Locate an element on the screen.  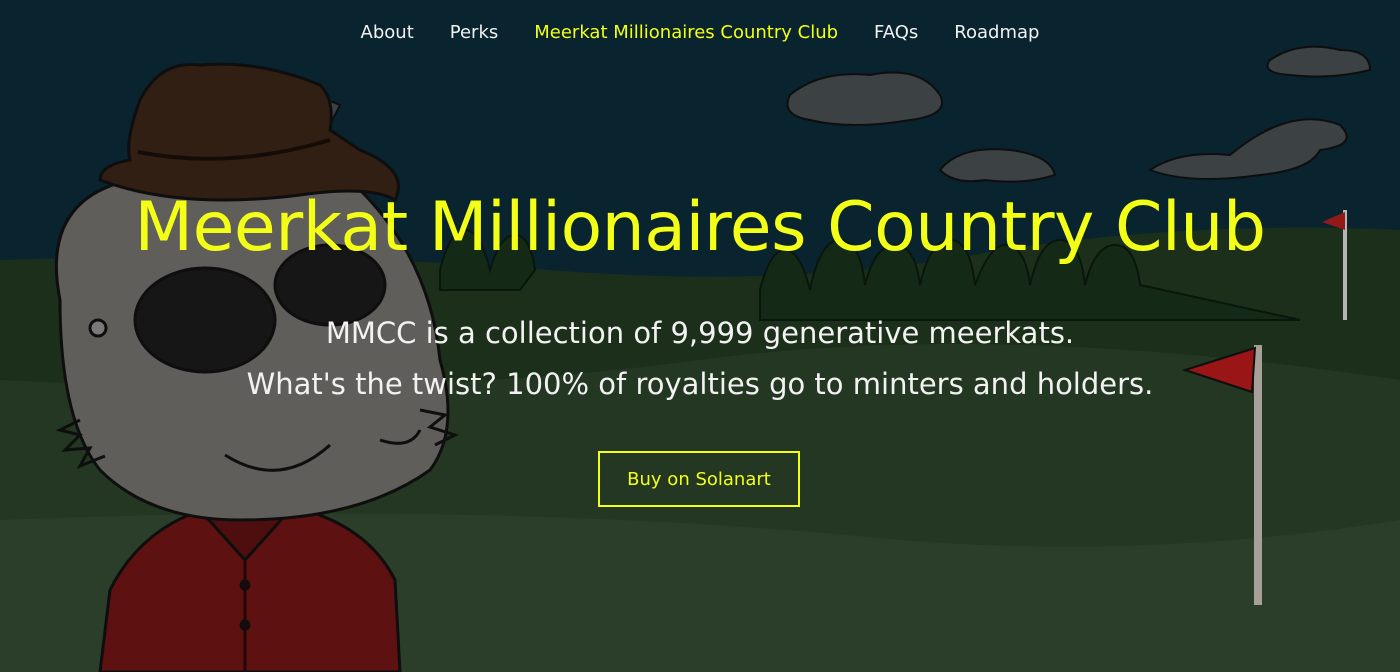
nav-link-home: Meerkat Millionaires Country Club is located at coordinates (686, 32).